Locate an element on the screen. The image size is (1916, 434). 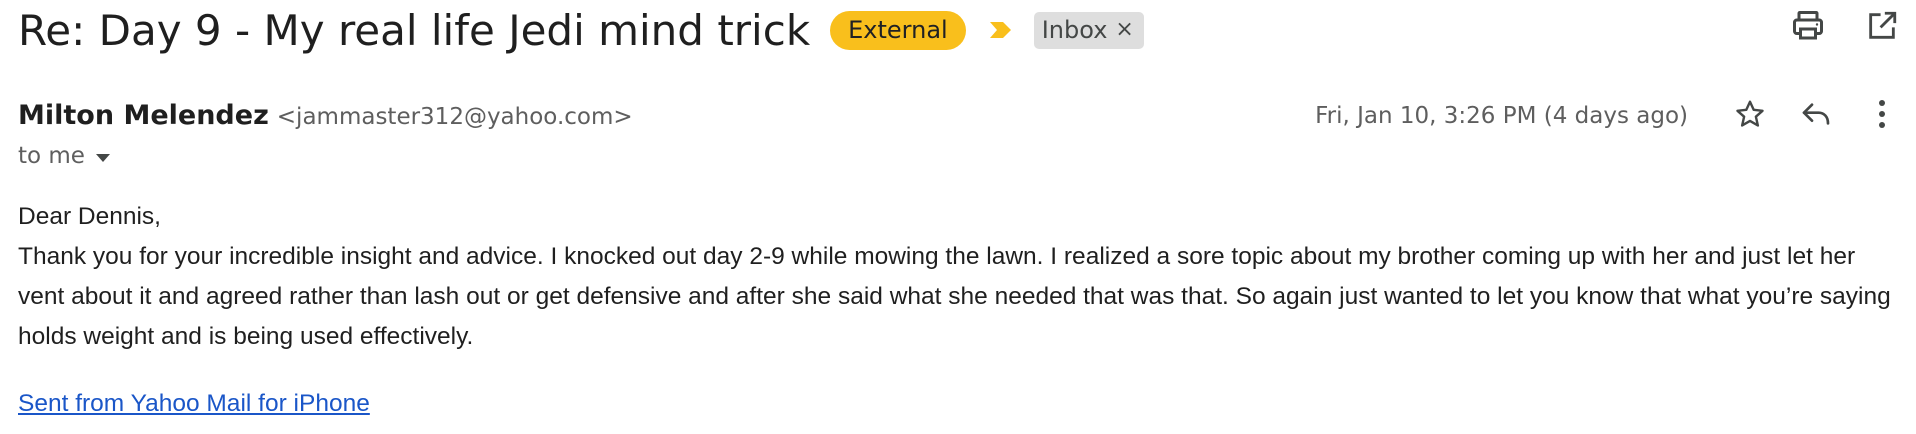
signature-link: Sent from Yahoo Mail for iPhone is located at coordinates (194, 404).